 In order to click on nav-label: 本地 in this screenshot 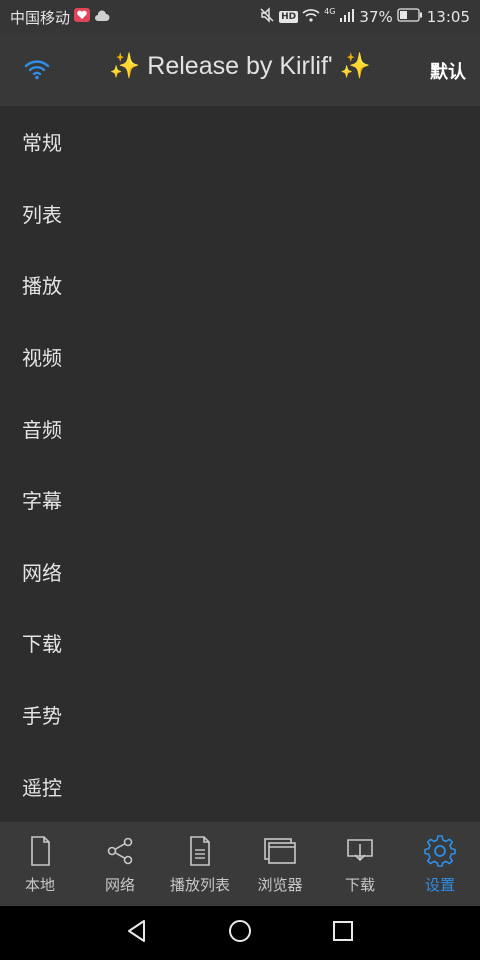, I will do `click(39, 885)`.